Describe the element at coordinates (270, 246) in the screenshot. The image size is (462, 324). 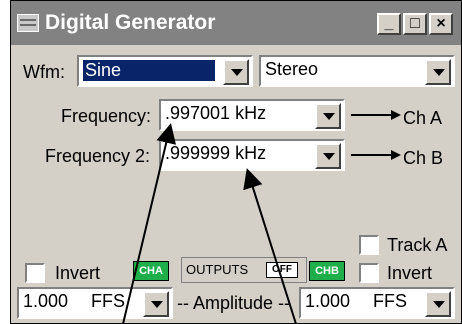
I see `annotation-arrow-frequency2` at that location.